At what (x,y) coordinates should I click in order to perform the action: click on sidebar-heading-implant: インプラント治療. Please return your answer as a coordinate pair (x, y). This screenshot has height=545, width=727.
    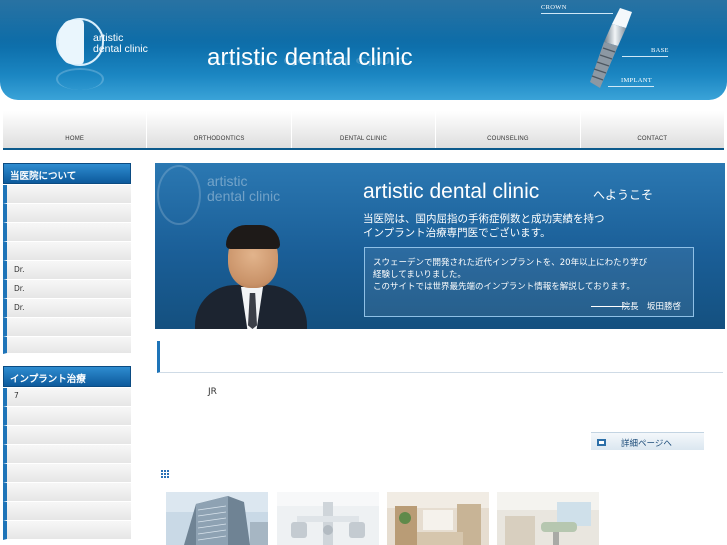
    Looking at the image, I should click on (67, 376).